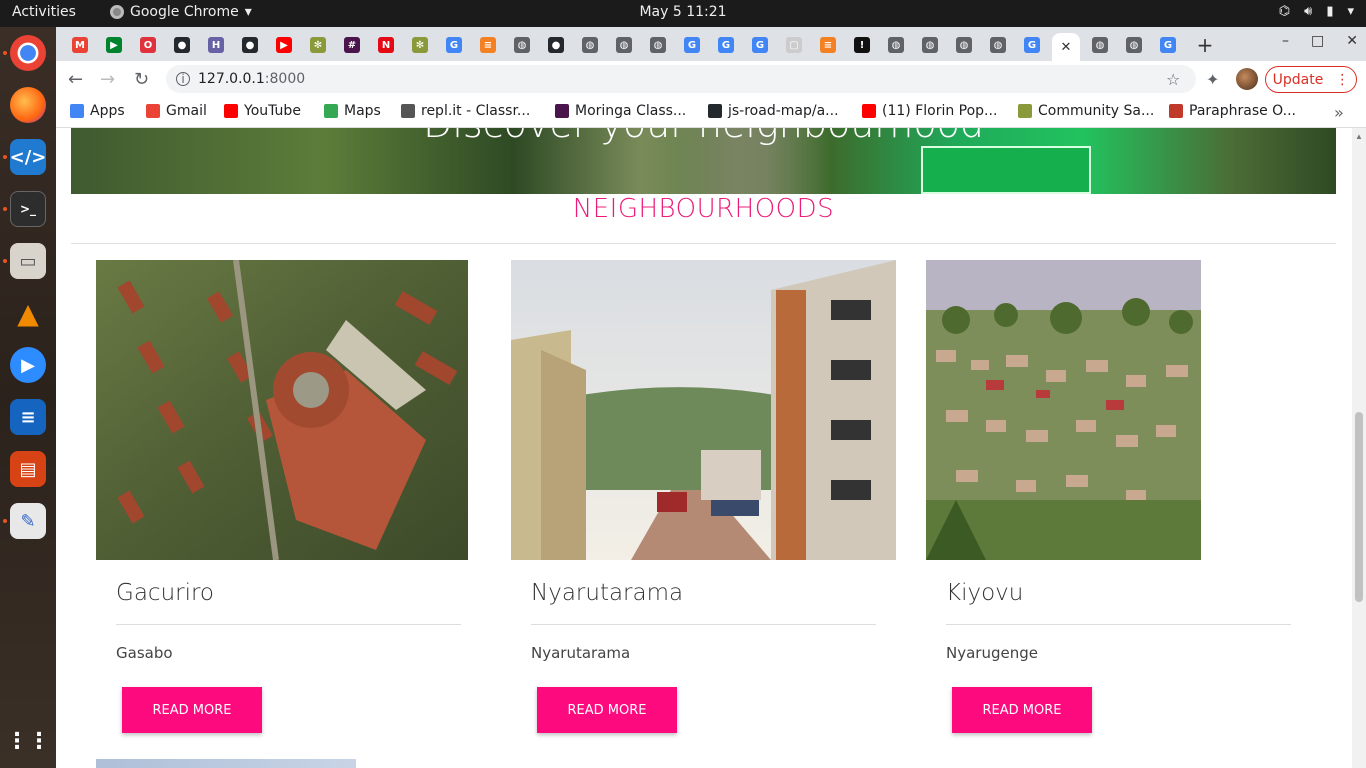  I want to click on app-menu: Google Chrome ▾, so click(181, 12).